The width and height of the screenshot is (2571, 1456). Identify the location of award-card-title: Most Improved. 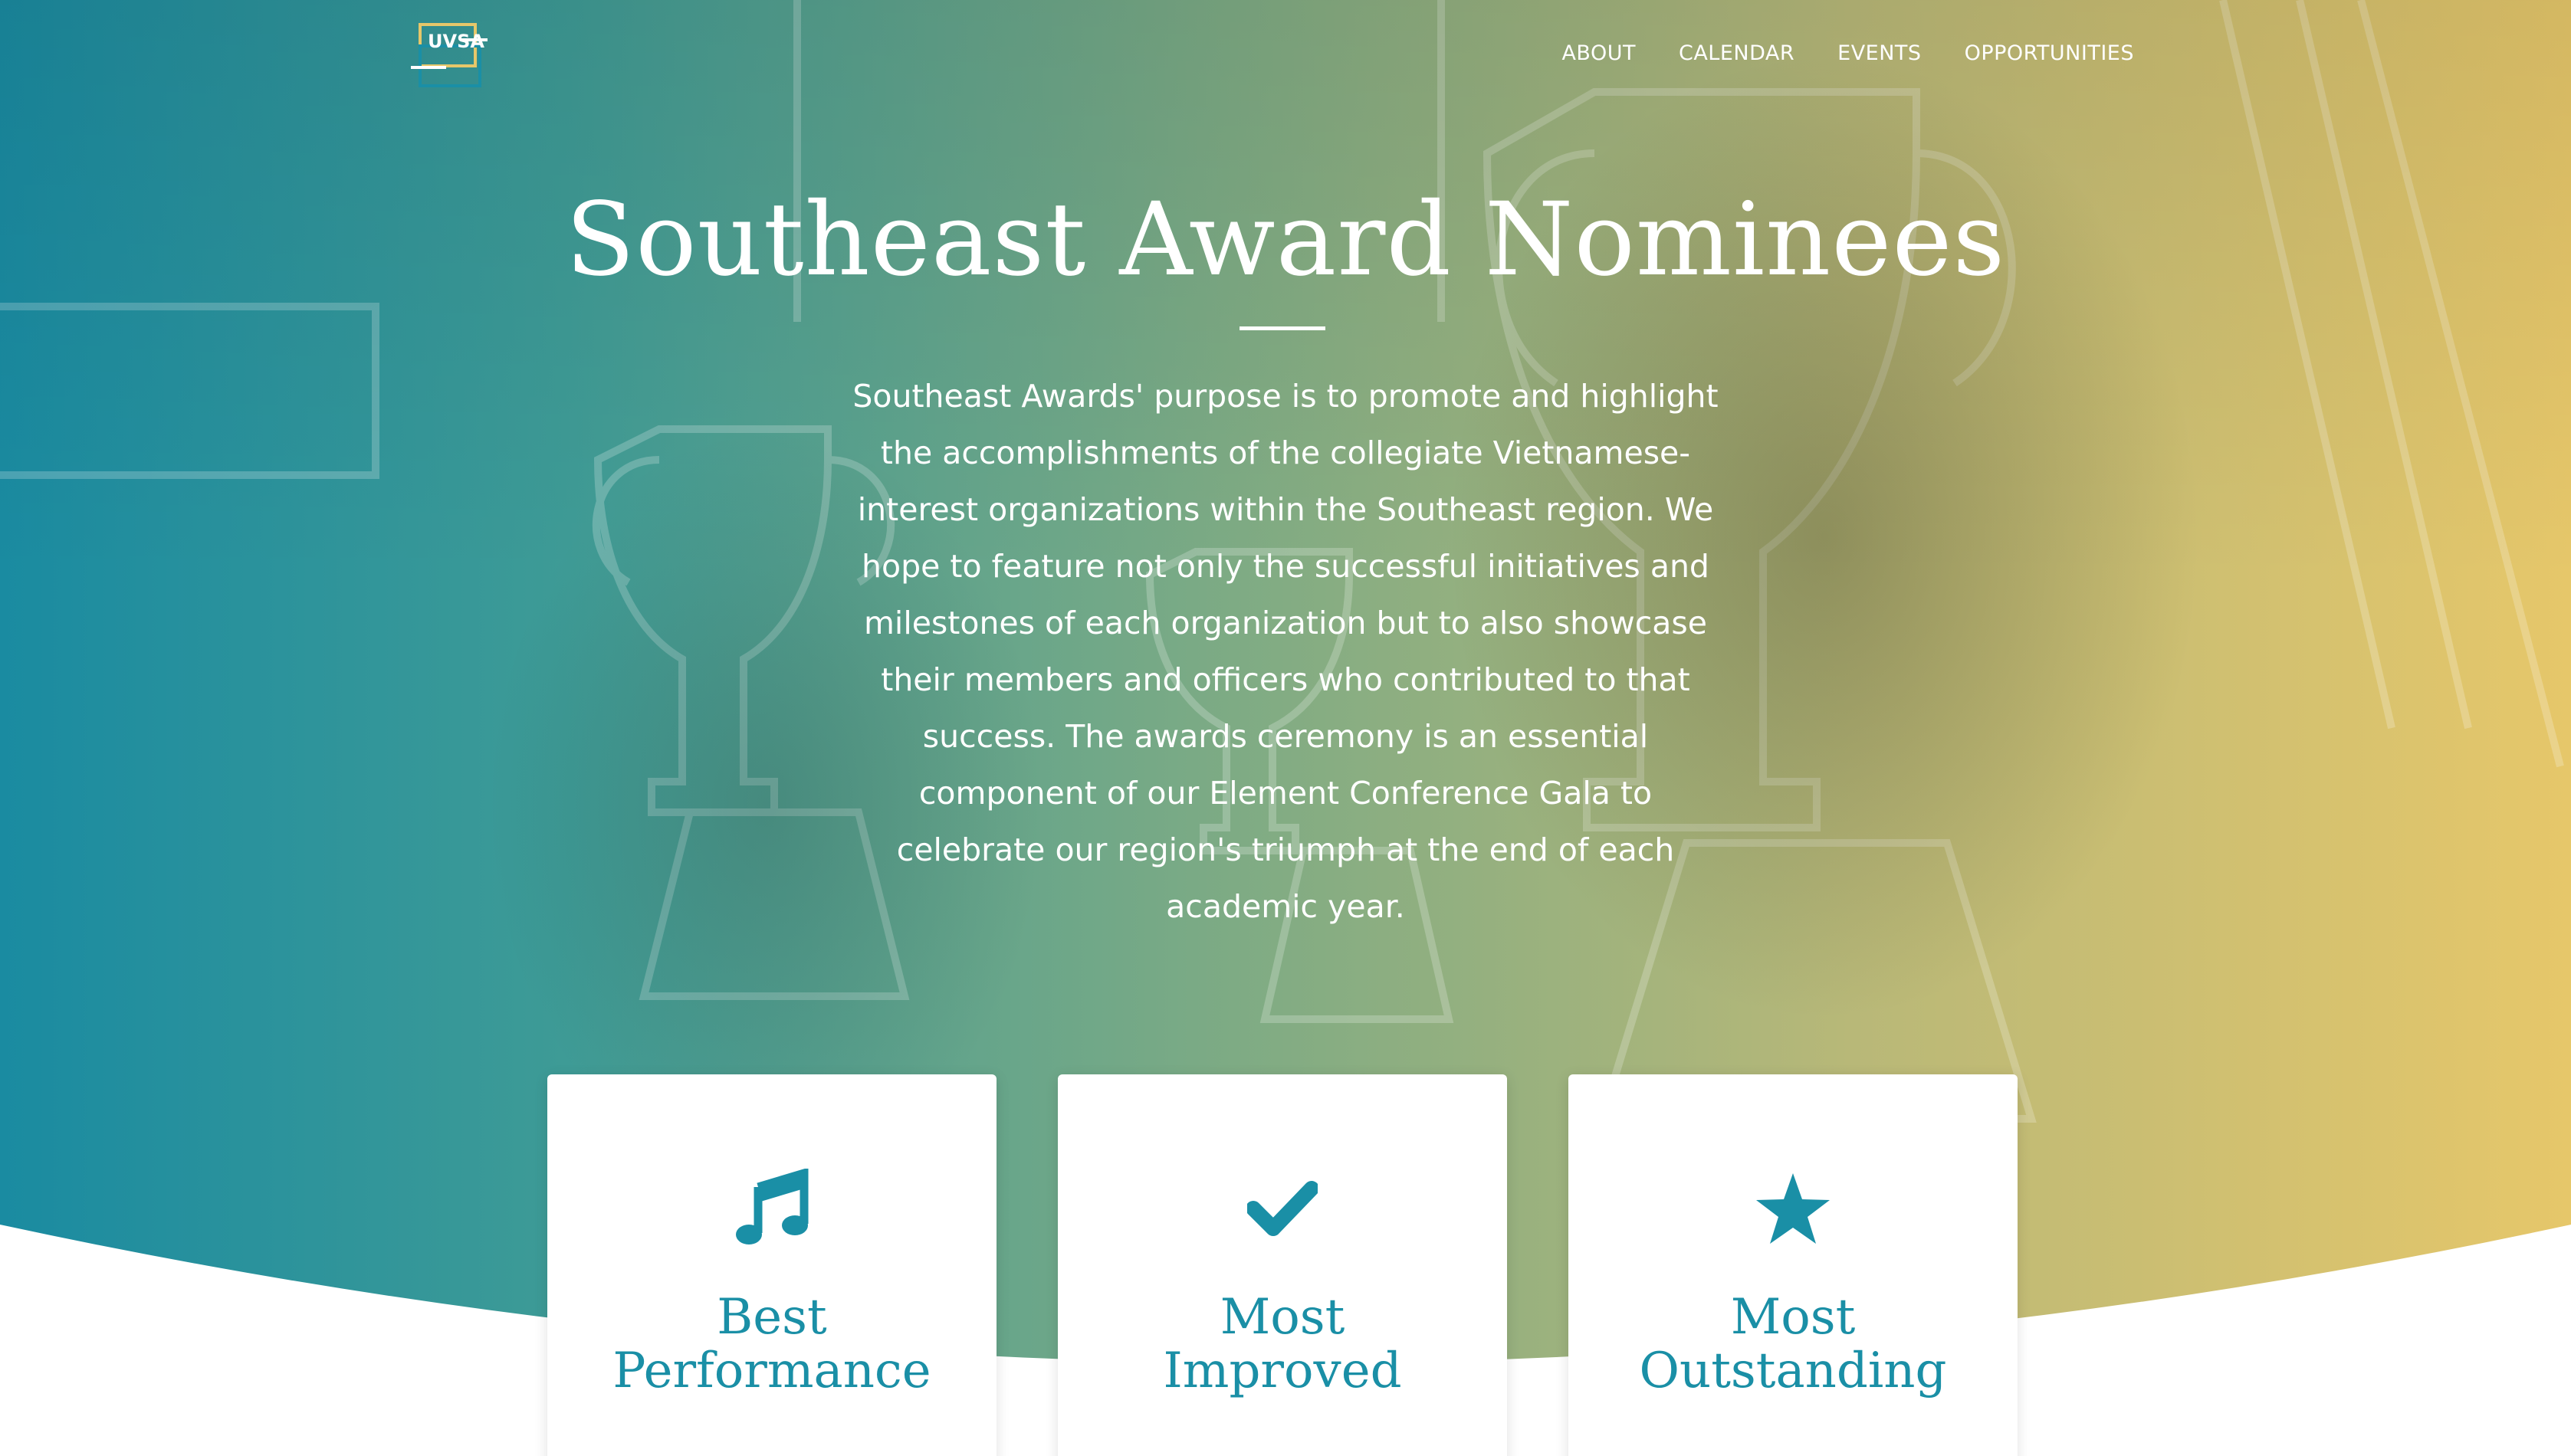
(1282, 1344).